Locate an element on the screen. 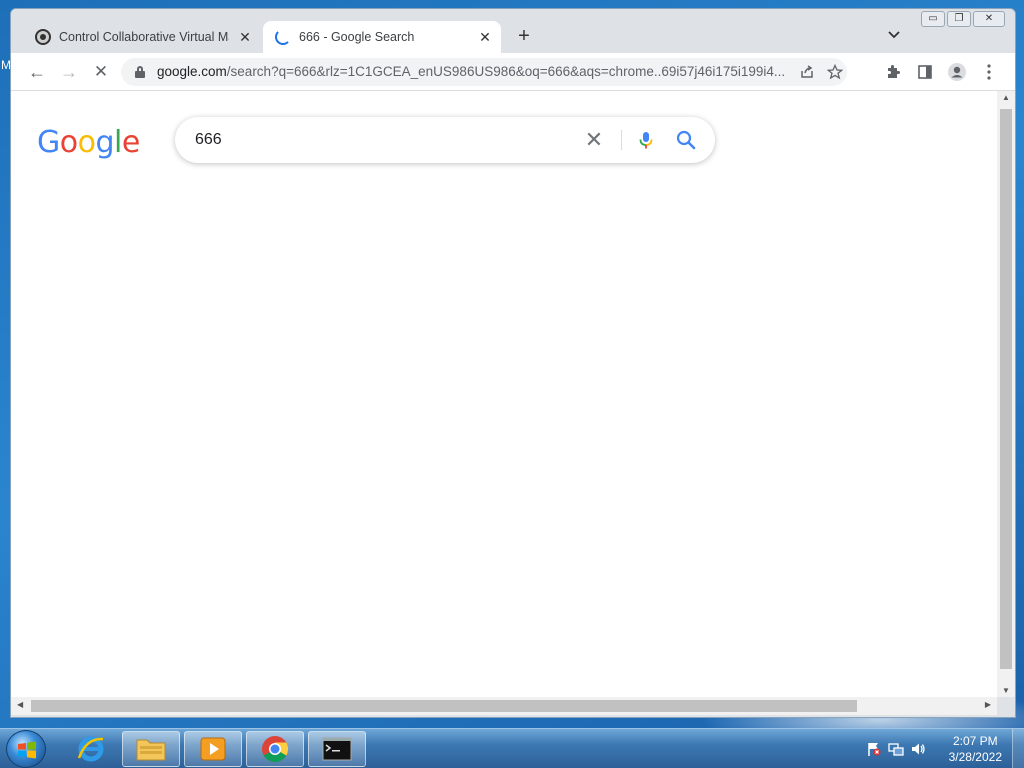 The width and height of the screenshot is (1024, 768). horizontal-scrollbar: ◀ ▶ is located at coordinates (504, 706).